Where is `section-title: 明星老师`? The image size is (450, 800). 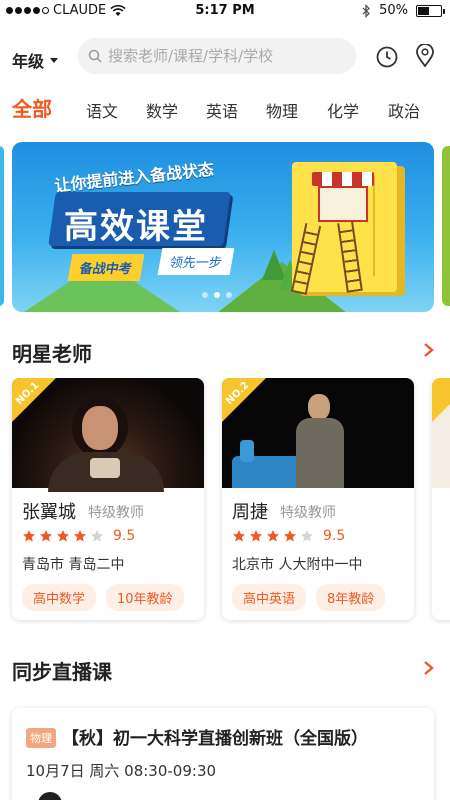 section-title: 明星老师 is located at coordinates (52, 354).